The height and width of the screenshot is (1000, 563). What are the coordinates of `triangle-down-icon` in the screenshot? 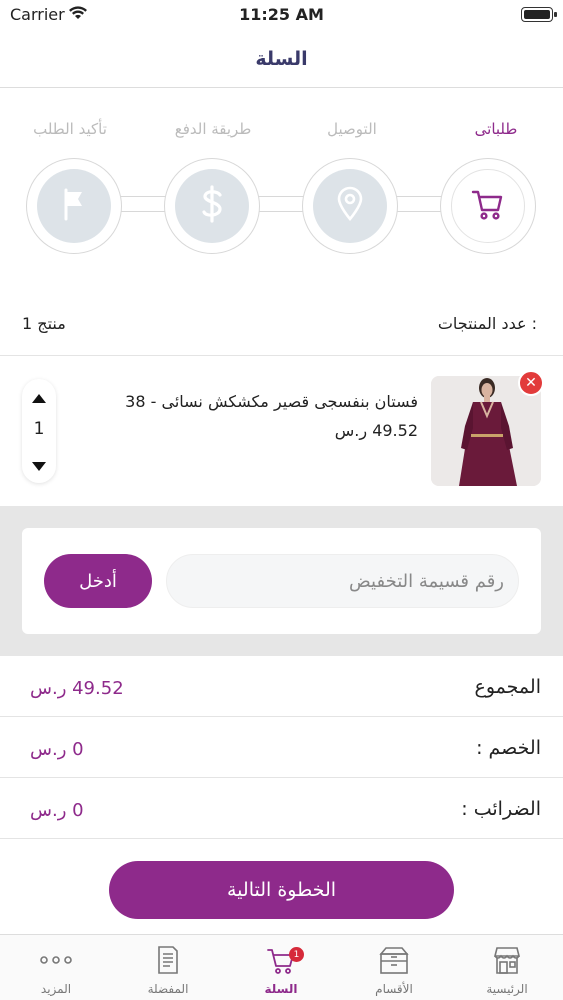 It's located at (39, 465).